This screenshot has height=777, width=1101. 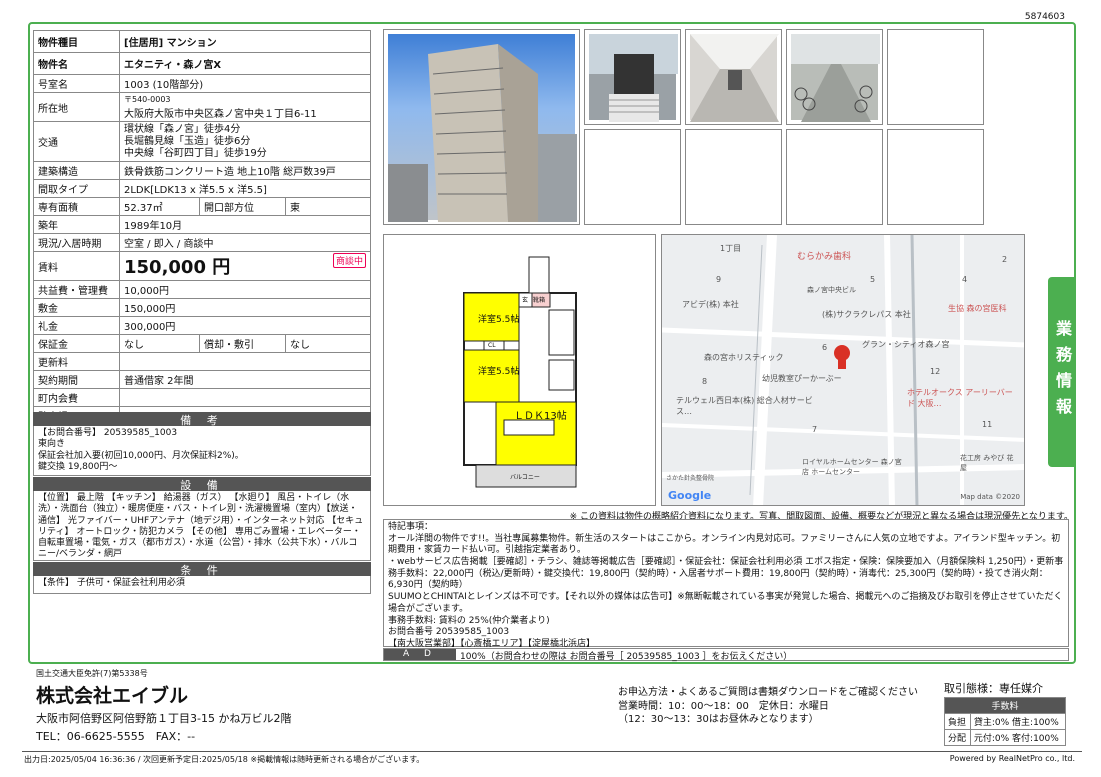 What do you see at coordinates (108, 433) in the screenshot?
I see `remarks-line: 【お問合番号】 20539585_1003` at bounding box center [108, 433].